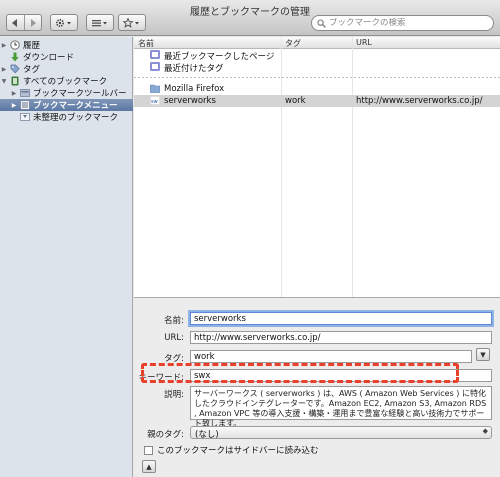 This screenshot has height=477, width=500. Describe the element at coordinates (25, 117) in the screenshot. I see `unsorted-bookmarks-icon` at that location.